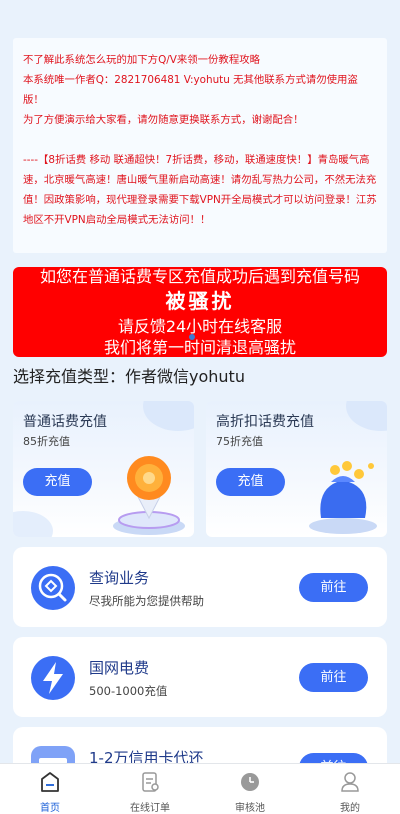  I want to click on home-icon, so click(50, 782).